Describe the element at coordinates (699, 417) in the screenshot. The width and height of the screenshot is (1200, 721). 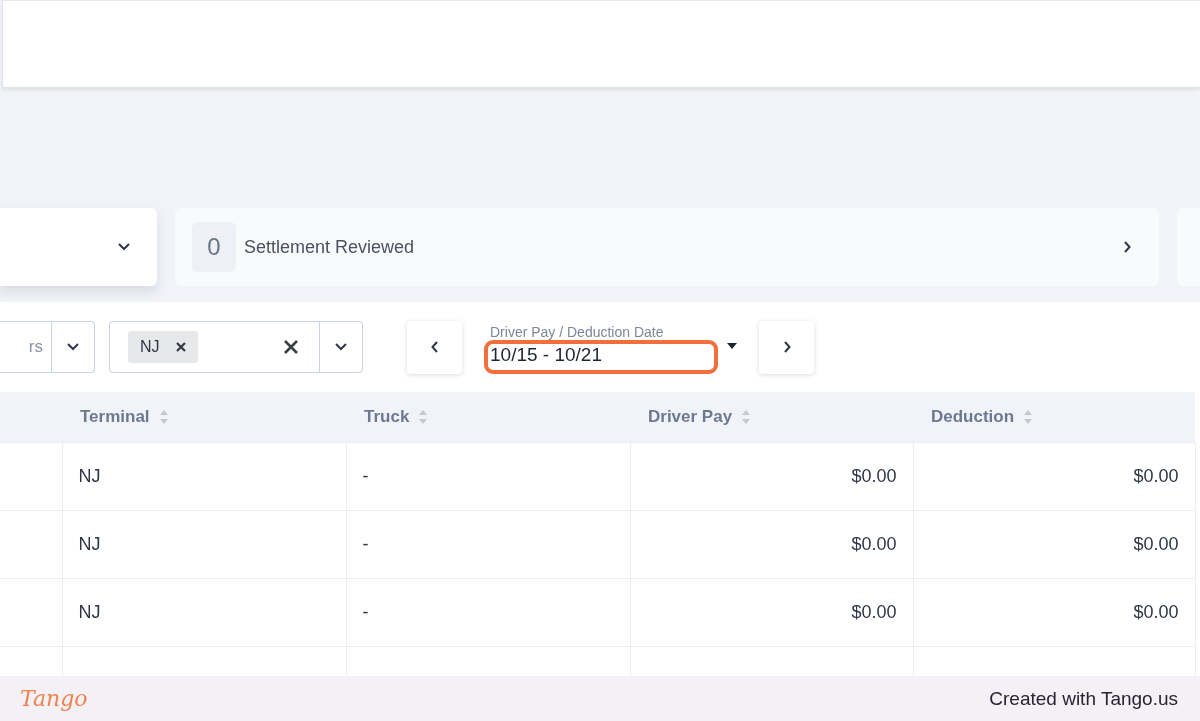
I see `column-header: Driver Pay` at that location.